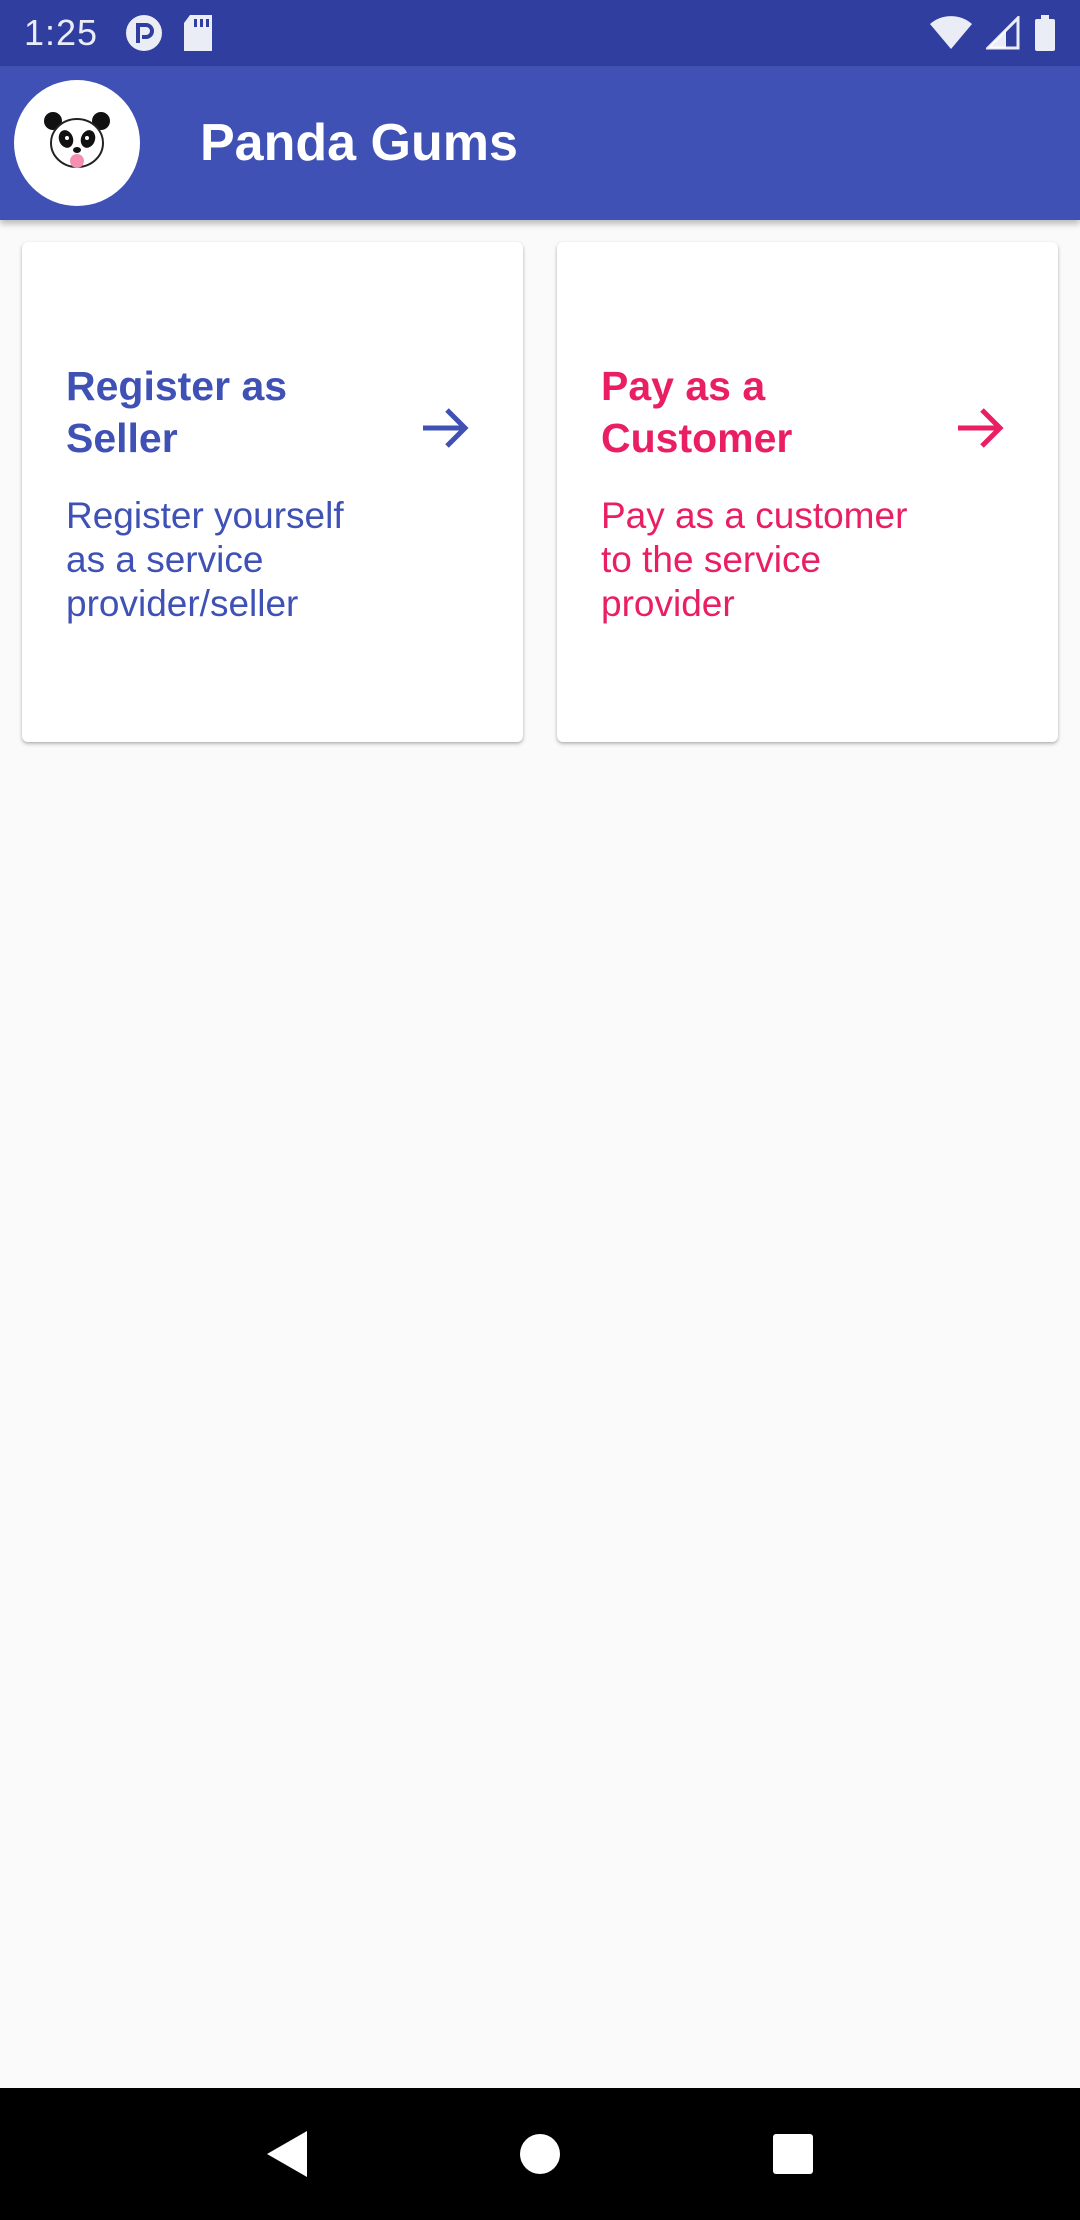 This screenshot has height=2220, width=1080. I want to click on status-notification-icons, so click(169, 33).